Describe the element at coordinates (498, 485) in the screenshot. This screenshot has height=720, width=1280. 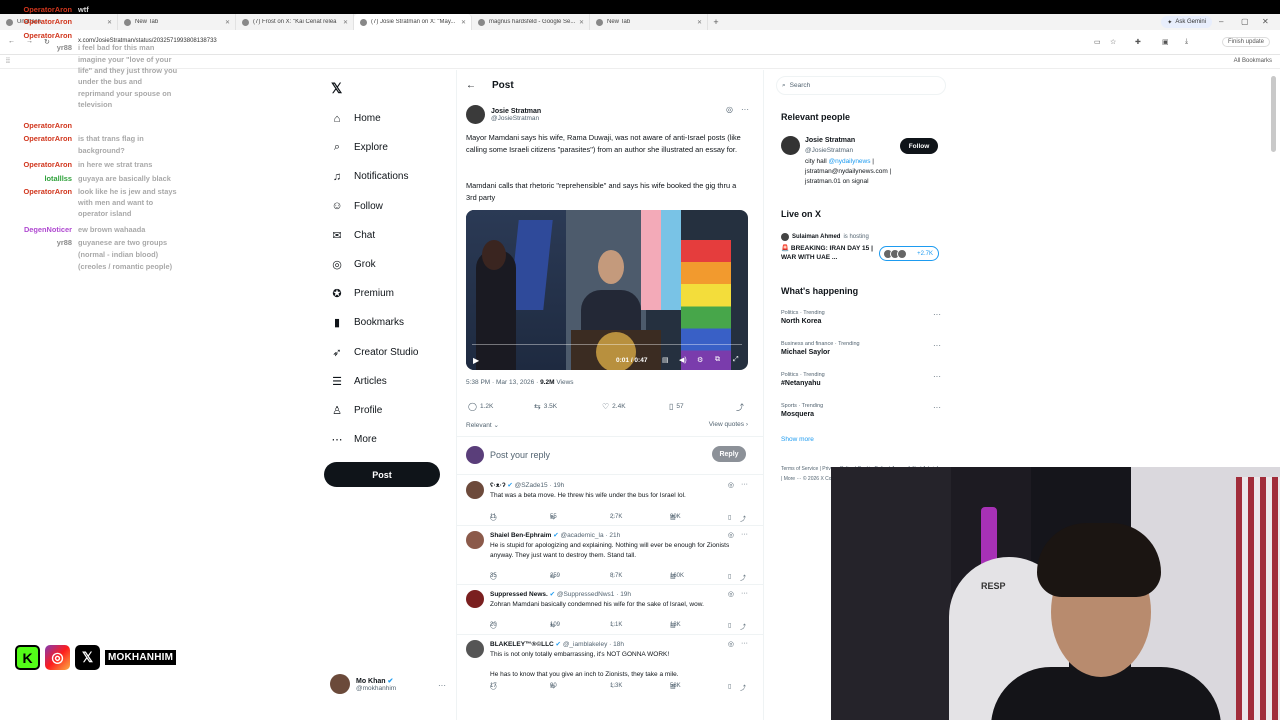
I see `reply-author-name: ʕ·ᴥ·ʔ` at that location.